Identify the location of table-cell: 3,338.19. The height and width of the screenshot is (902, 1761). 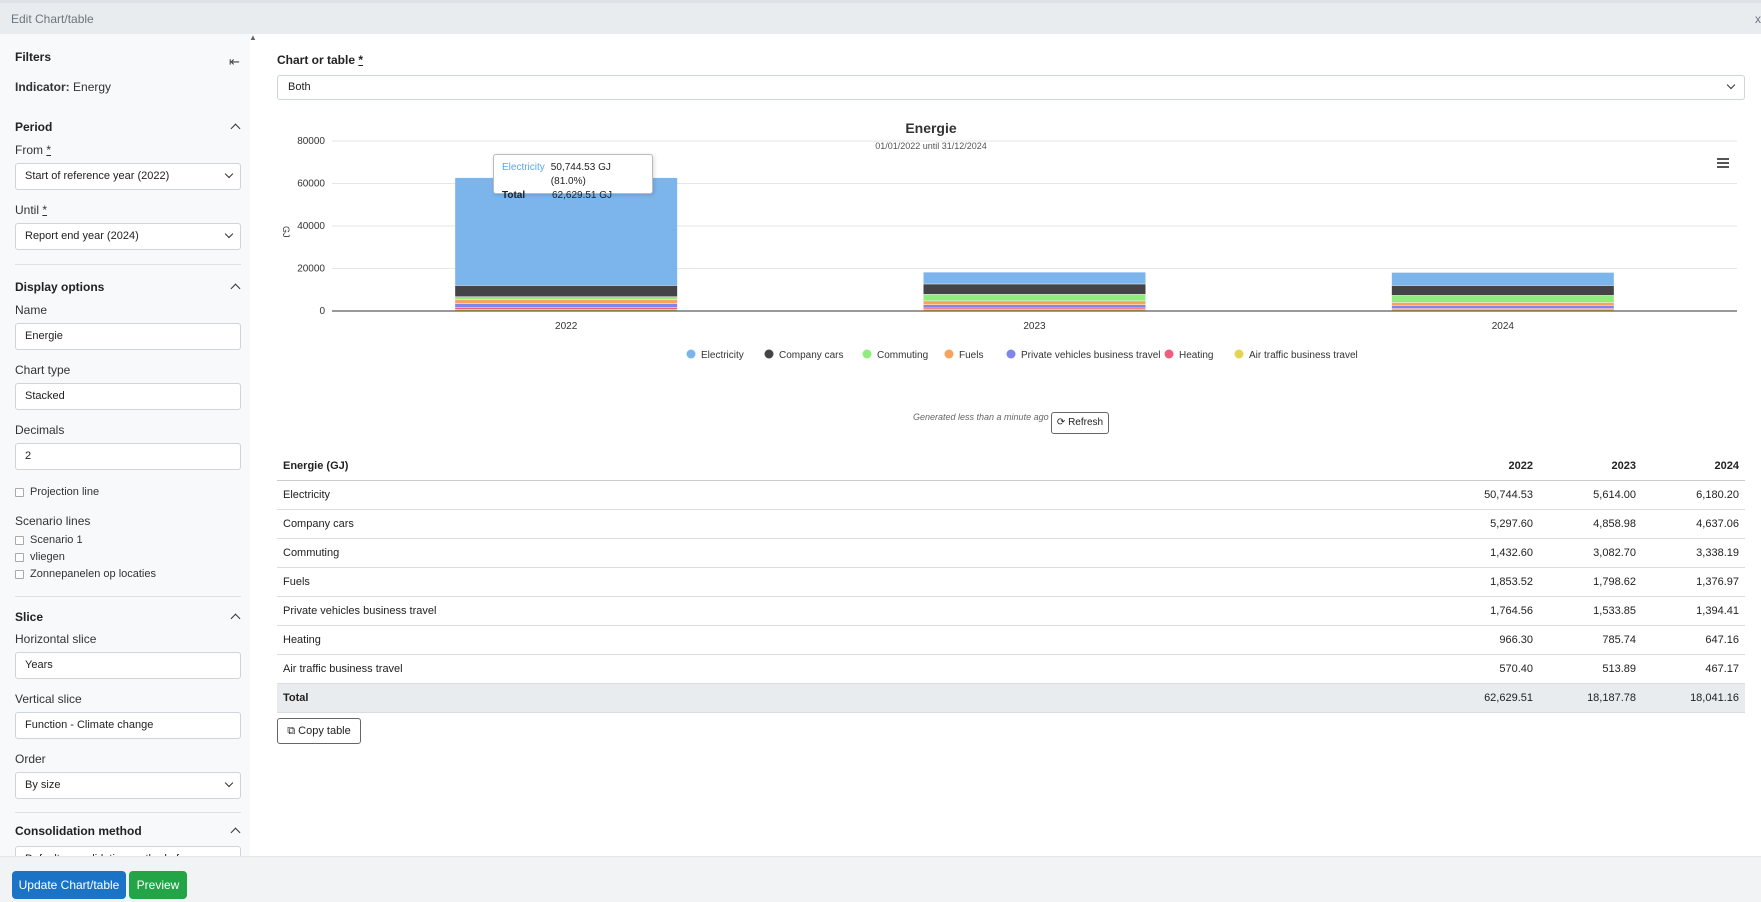
(1693, 553).